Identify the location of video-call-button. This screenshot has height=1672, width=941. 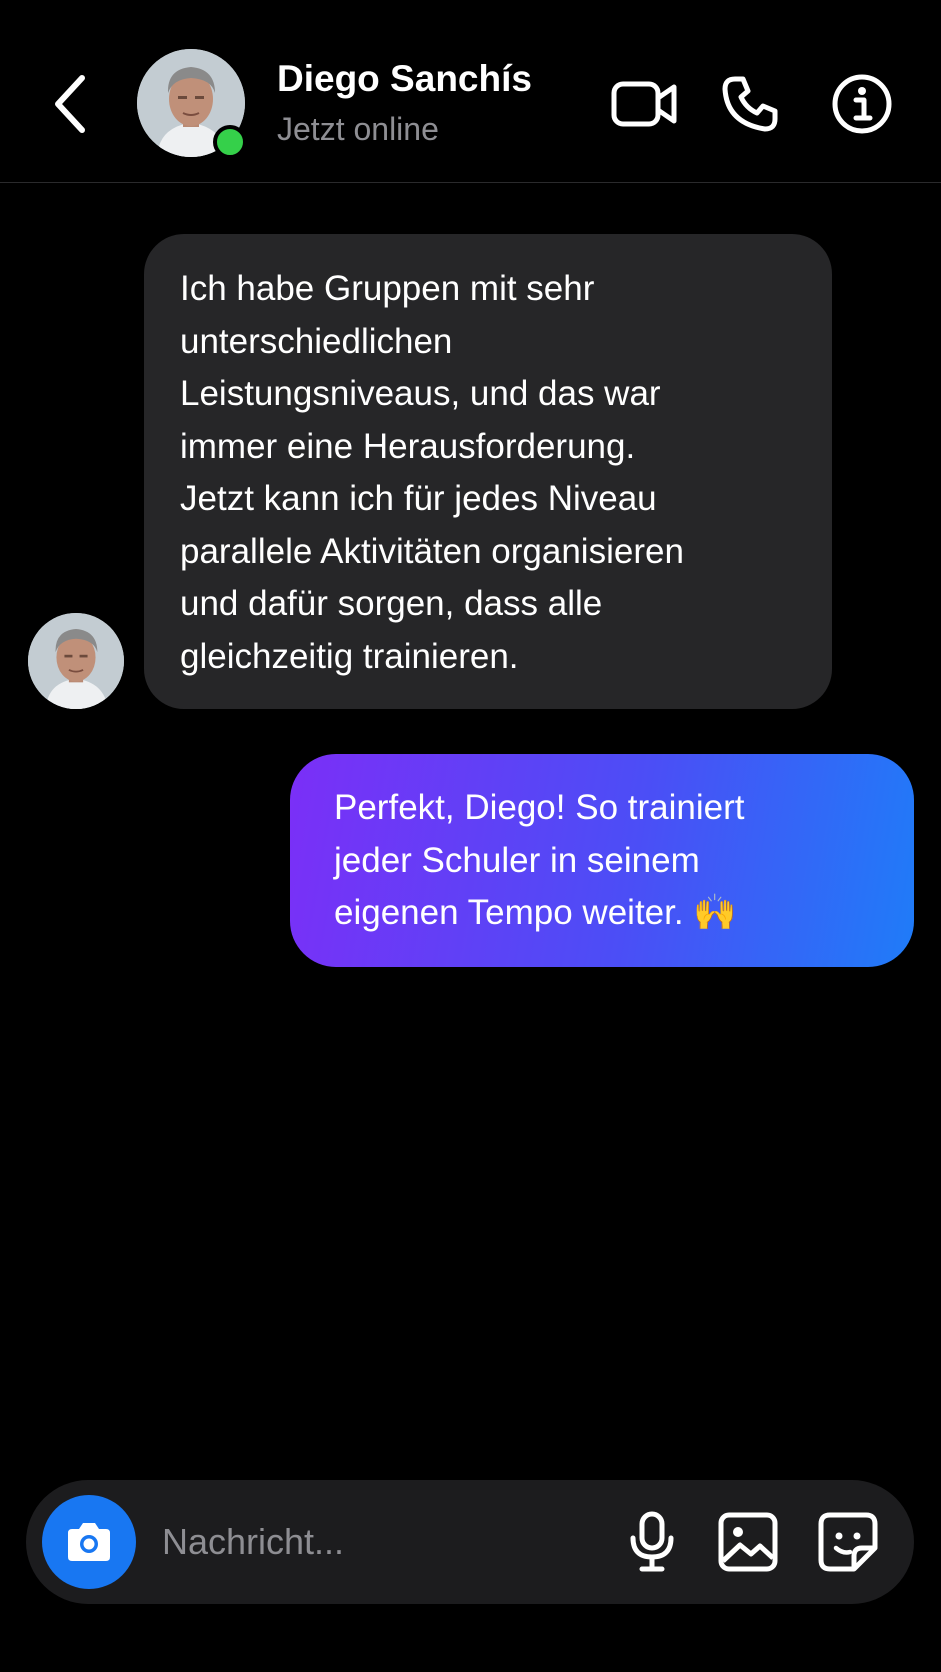
(644, 104).